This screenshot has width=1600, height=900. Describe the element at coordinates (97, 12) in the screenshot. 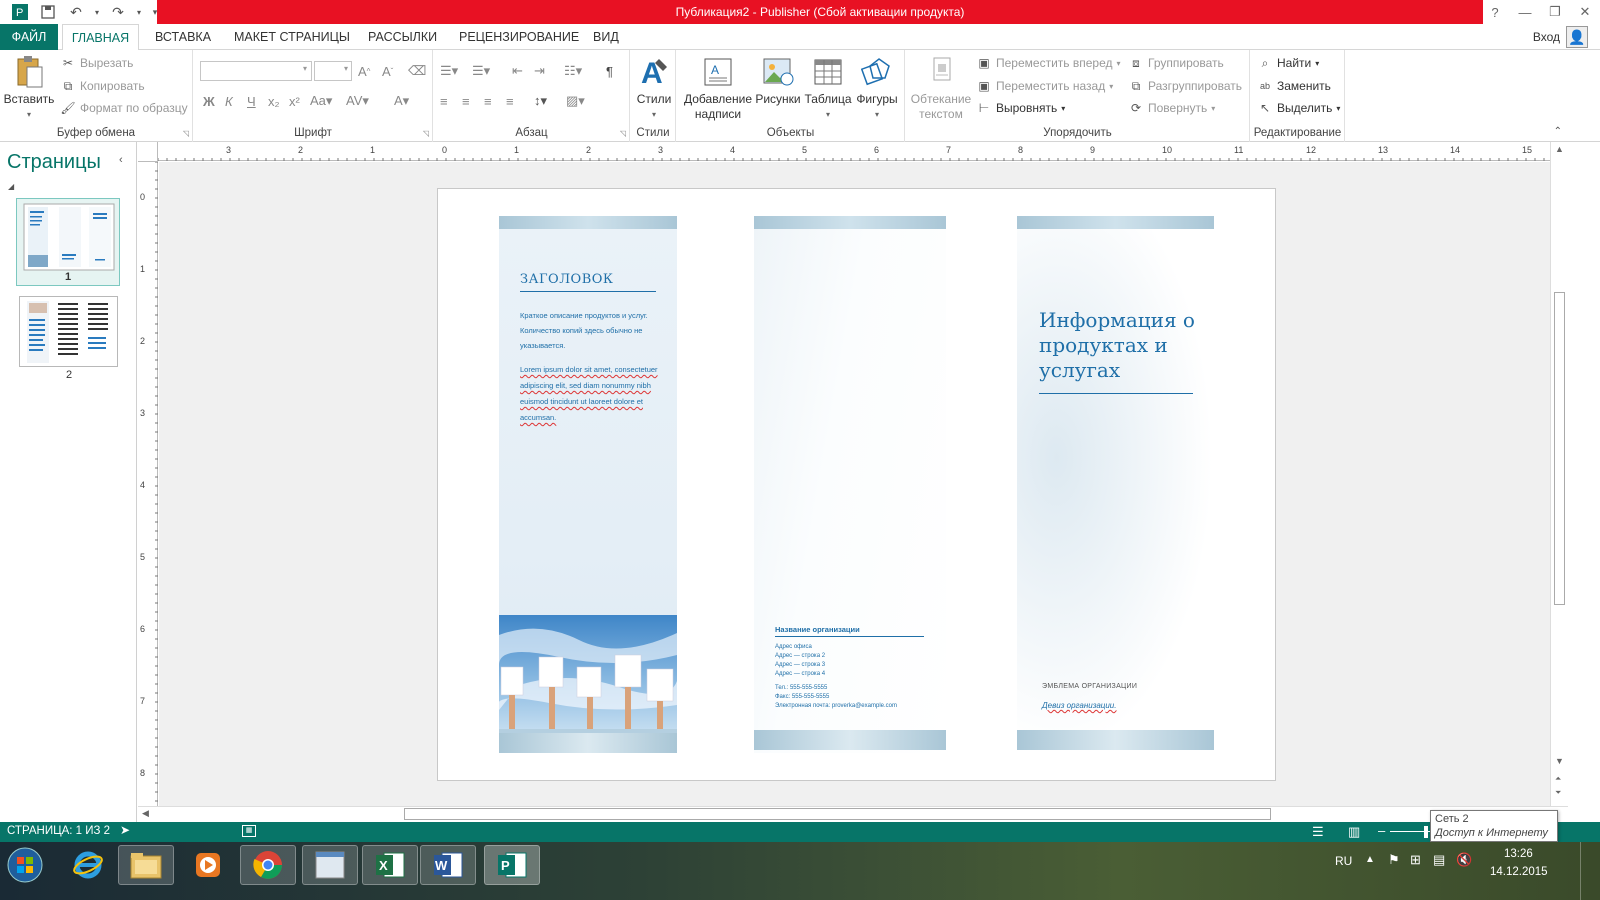

I see `undo-dropdown-icon: ▾` at that location.